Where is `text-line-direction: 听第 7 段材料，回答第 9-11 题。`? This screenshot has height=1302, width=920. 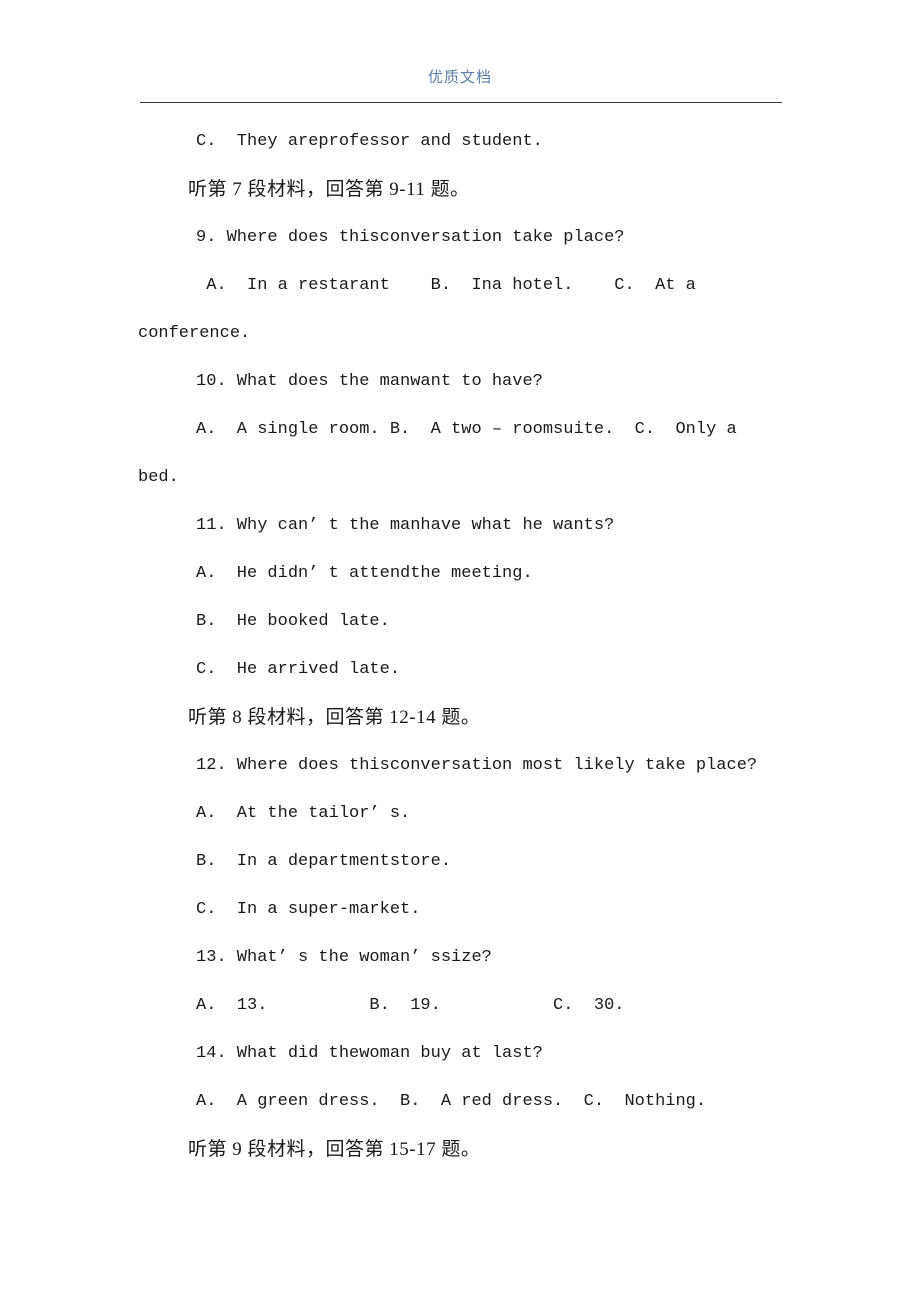
text-line-direction: 听第 7 段材料，回答第 9-11 题。 is located at coordinates (329, 189).